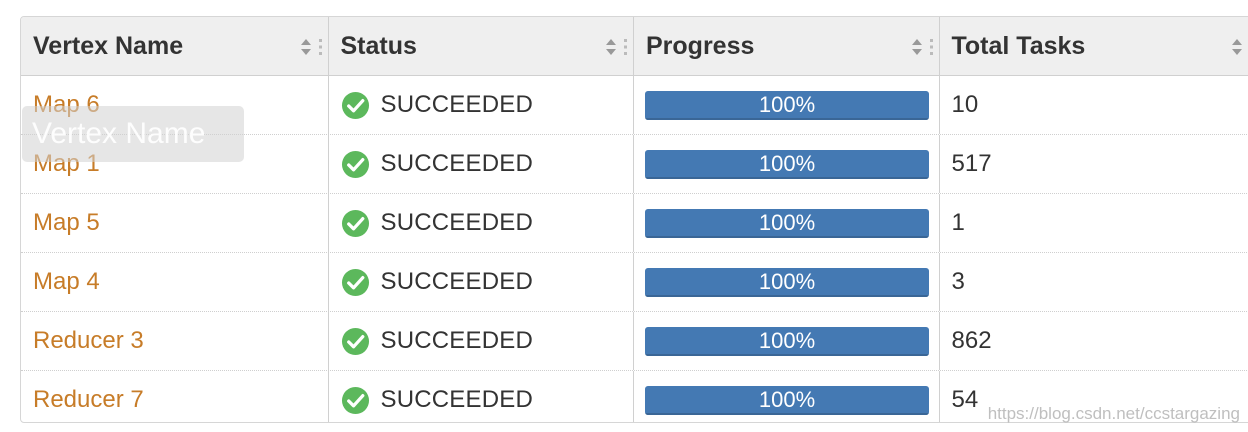 This screenshot has width=1248, height=432. Describe the element at coordinates (1094, 223) in the screenshot. I see `total-tasks-cell: 1` at that location.